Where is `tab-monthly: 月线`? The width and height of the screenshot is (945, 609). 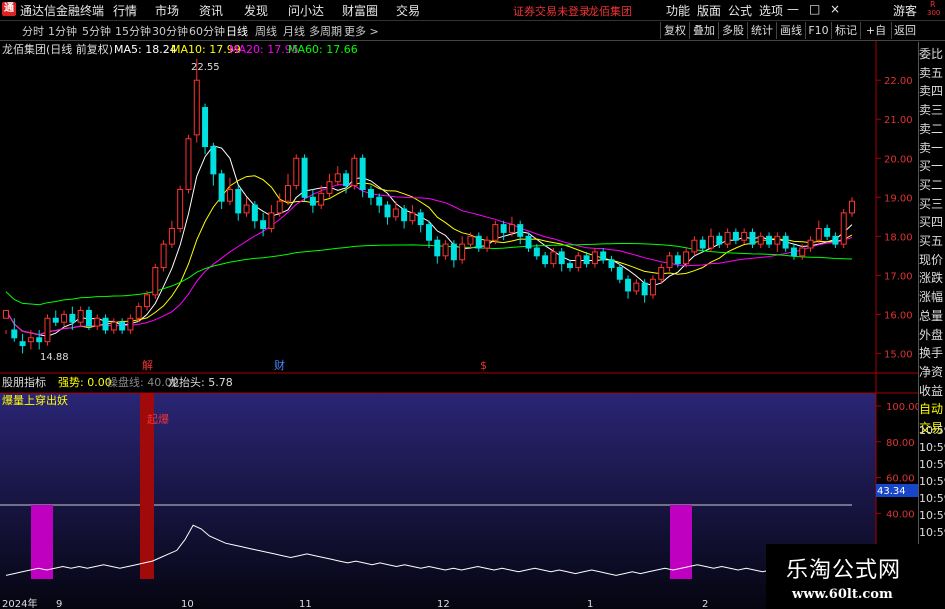 tab-monthly: 月线 is located at coordinates (294, 31).